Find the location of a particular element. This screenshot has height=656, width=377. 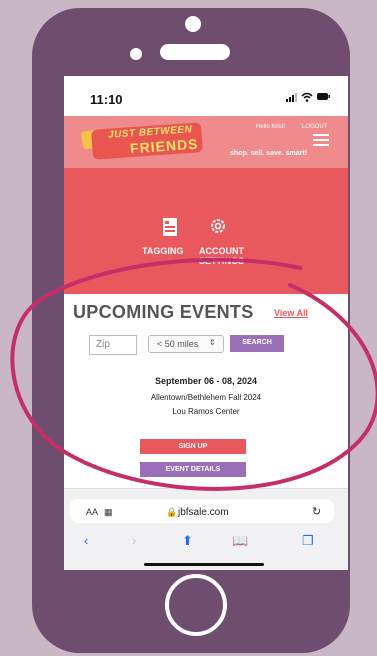

event-date: September 06 - 08, 2024 is located at coordinates (206, 381).